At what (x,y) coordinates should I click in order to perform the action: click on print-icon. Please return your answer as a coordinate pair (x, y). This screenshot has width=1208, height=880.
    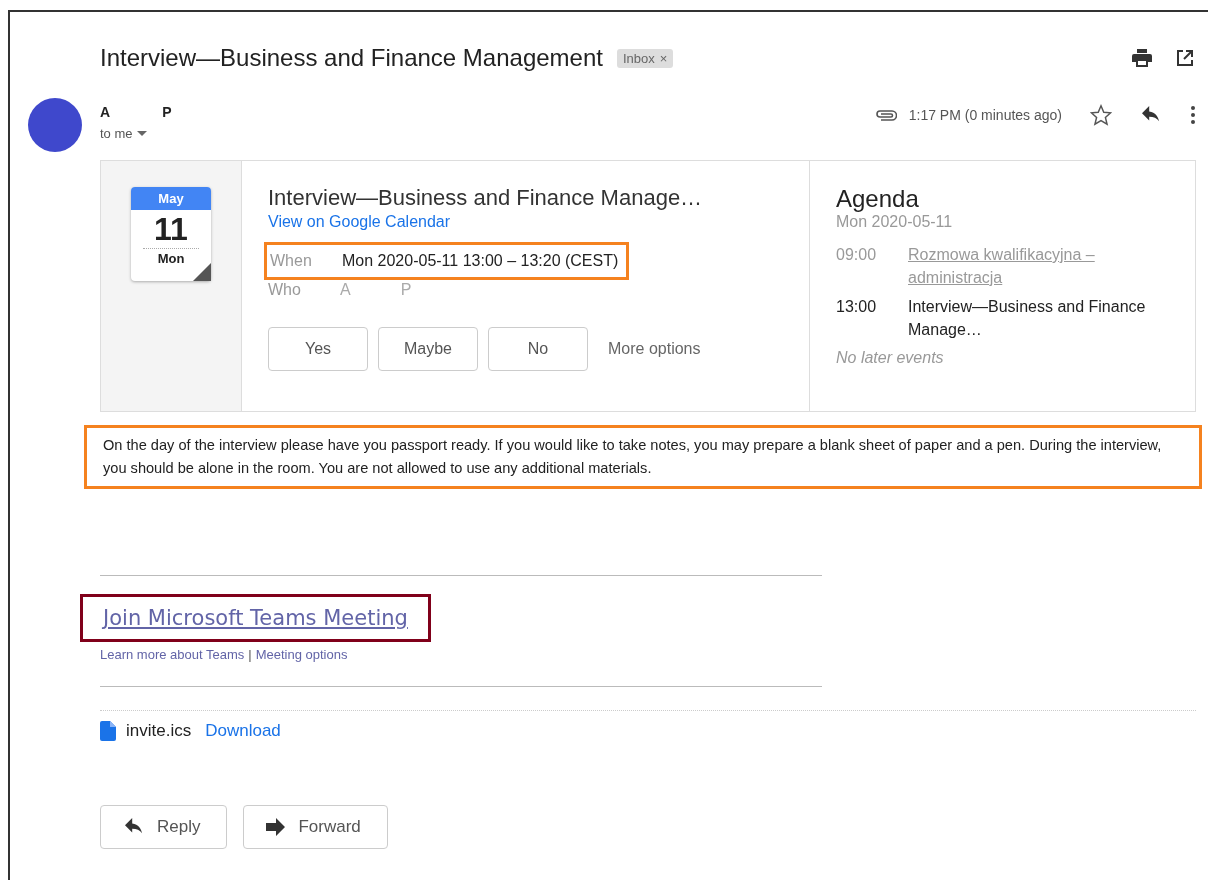
    Looking at the image, I should click on (1142, 58).